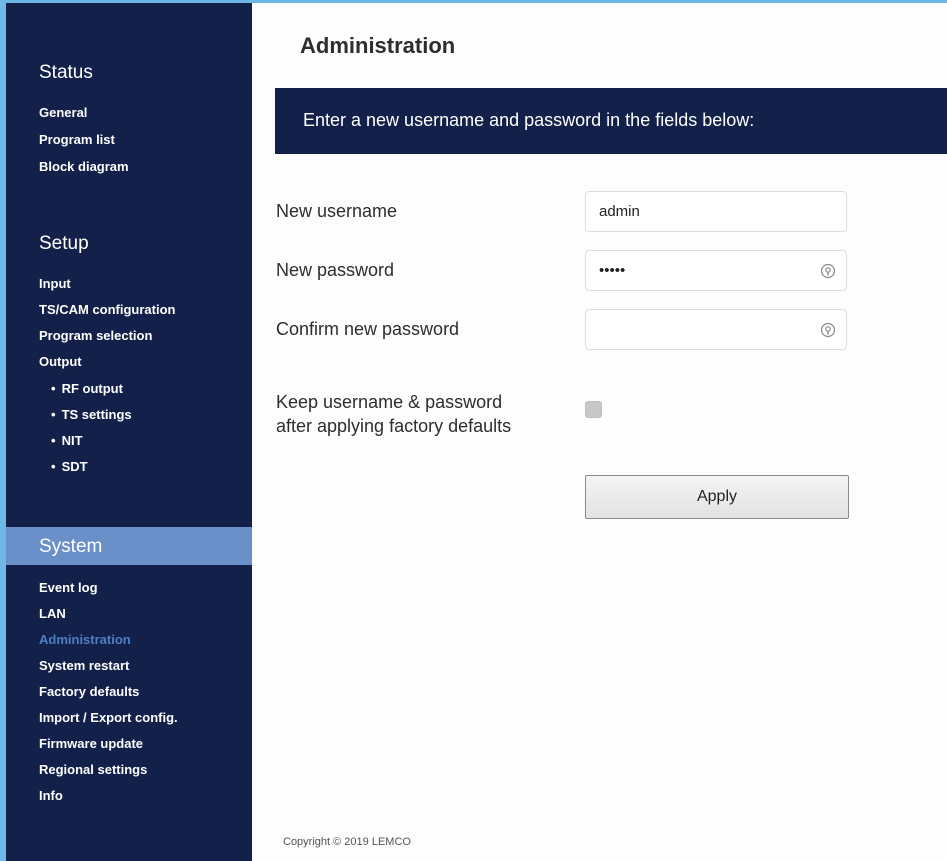 Image resolution: width=947 pixels, height=861 pixels. What do you see at coordinates (85, 640) in the screenshot?
I see `nav-administration: Administration` at bounding box center [85, 640].